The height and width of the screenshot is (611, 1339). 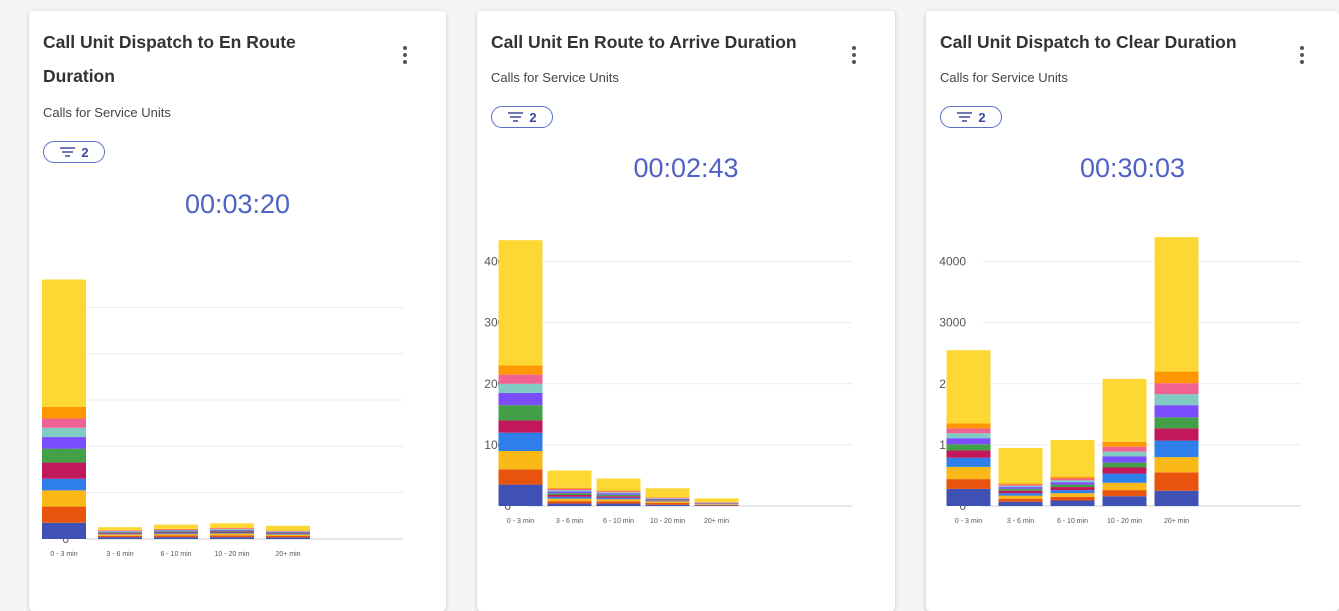 What do you see at coordinates (1124, 521) in the screenshot?
I see `x-tick-label: 10 - 20 min` at bounding box center [1124, 521].